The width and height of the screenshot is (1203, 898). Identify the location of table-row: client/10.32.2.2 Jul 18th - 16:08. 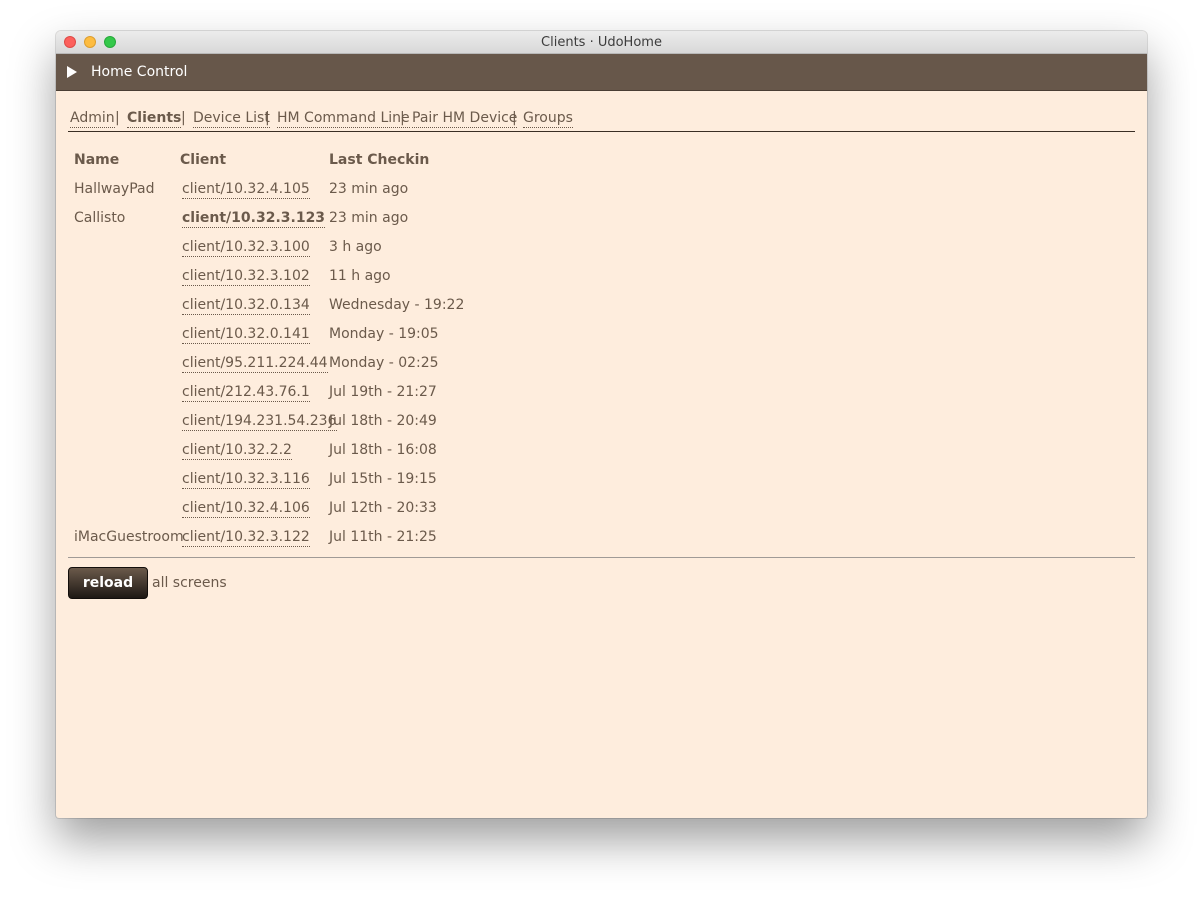
(418, 455).